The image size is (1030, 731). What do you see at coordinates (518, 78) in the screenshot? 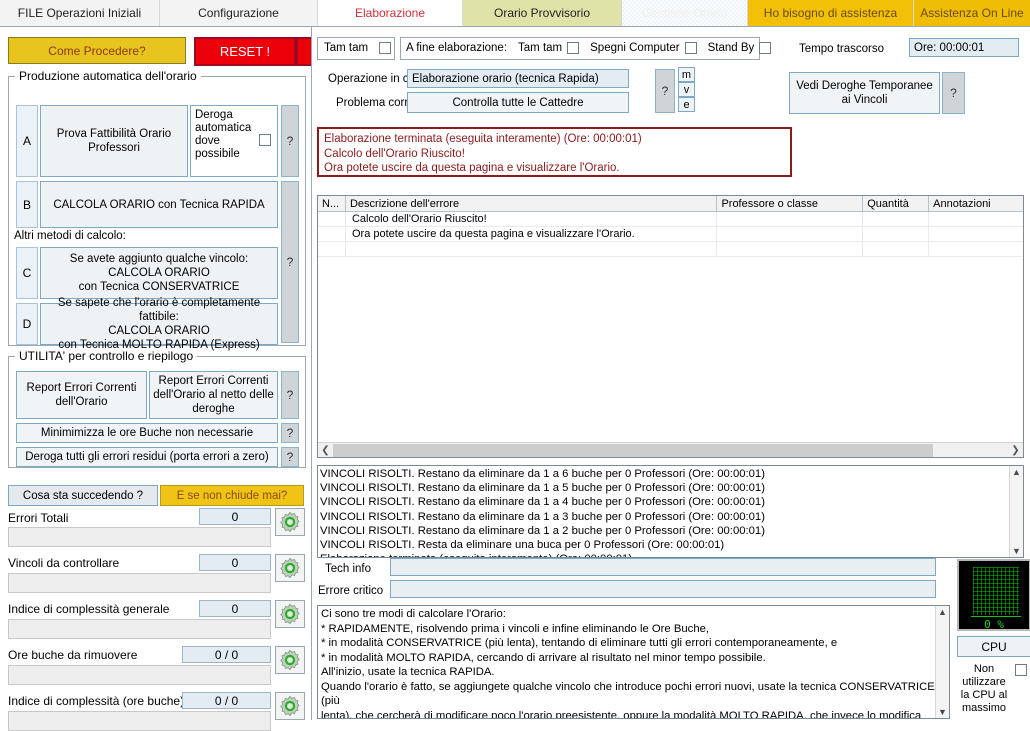
I see `operazione-in-corso-value: Elaborazione orario (tecnica Rapida)` at bounding box center [518, 78].